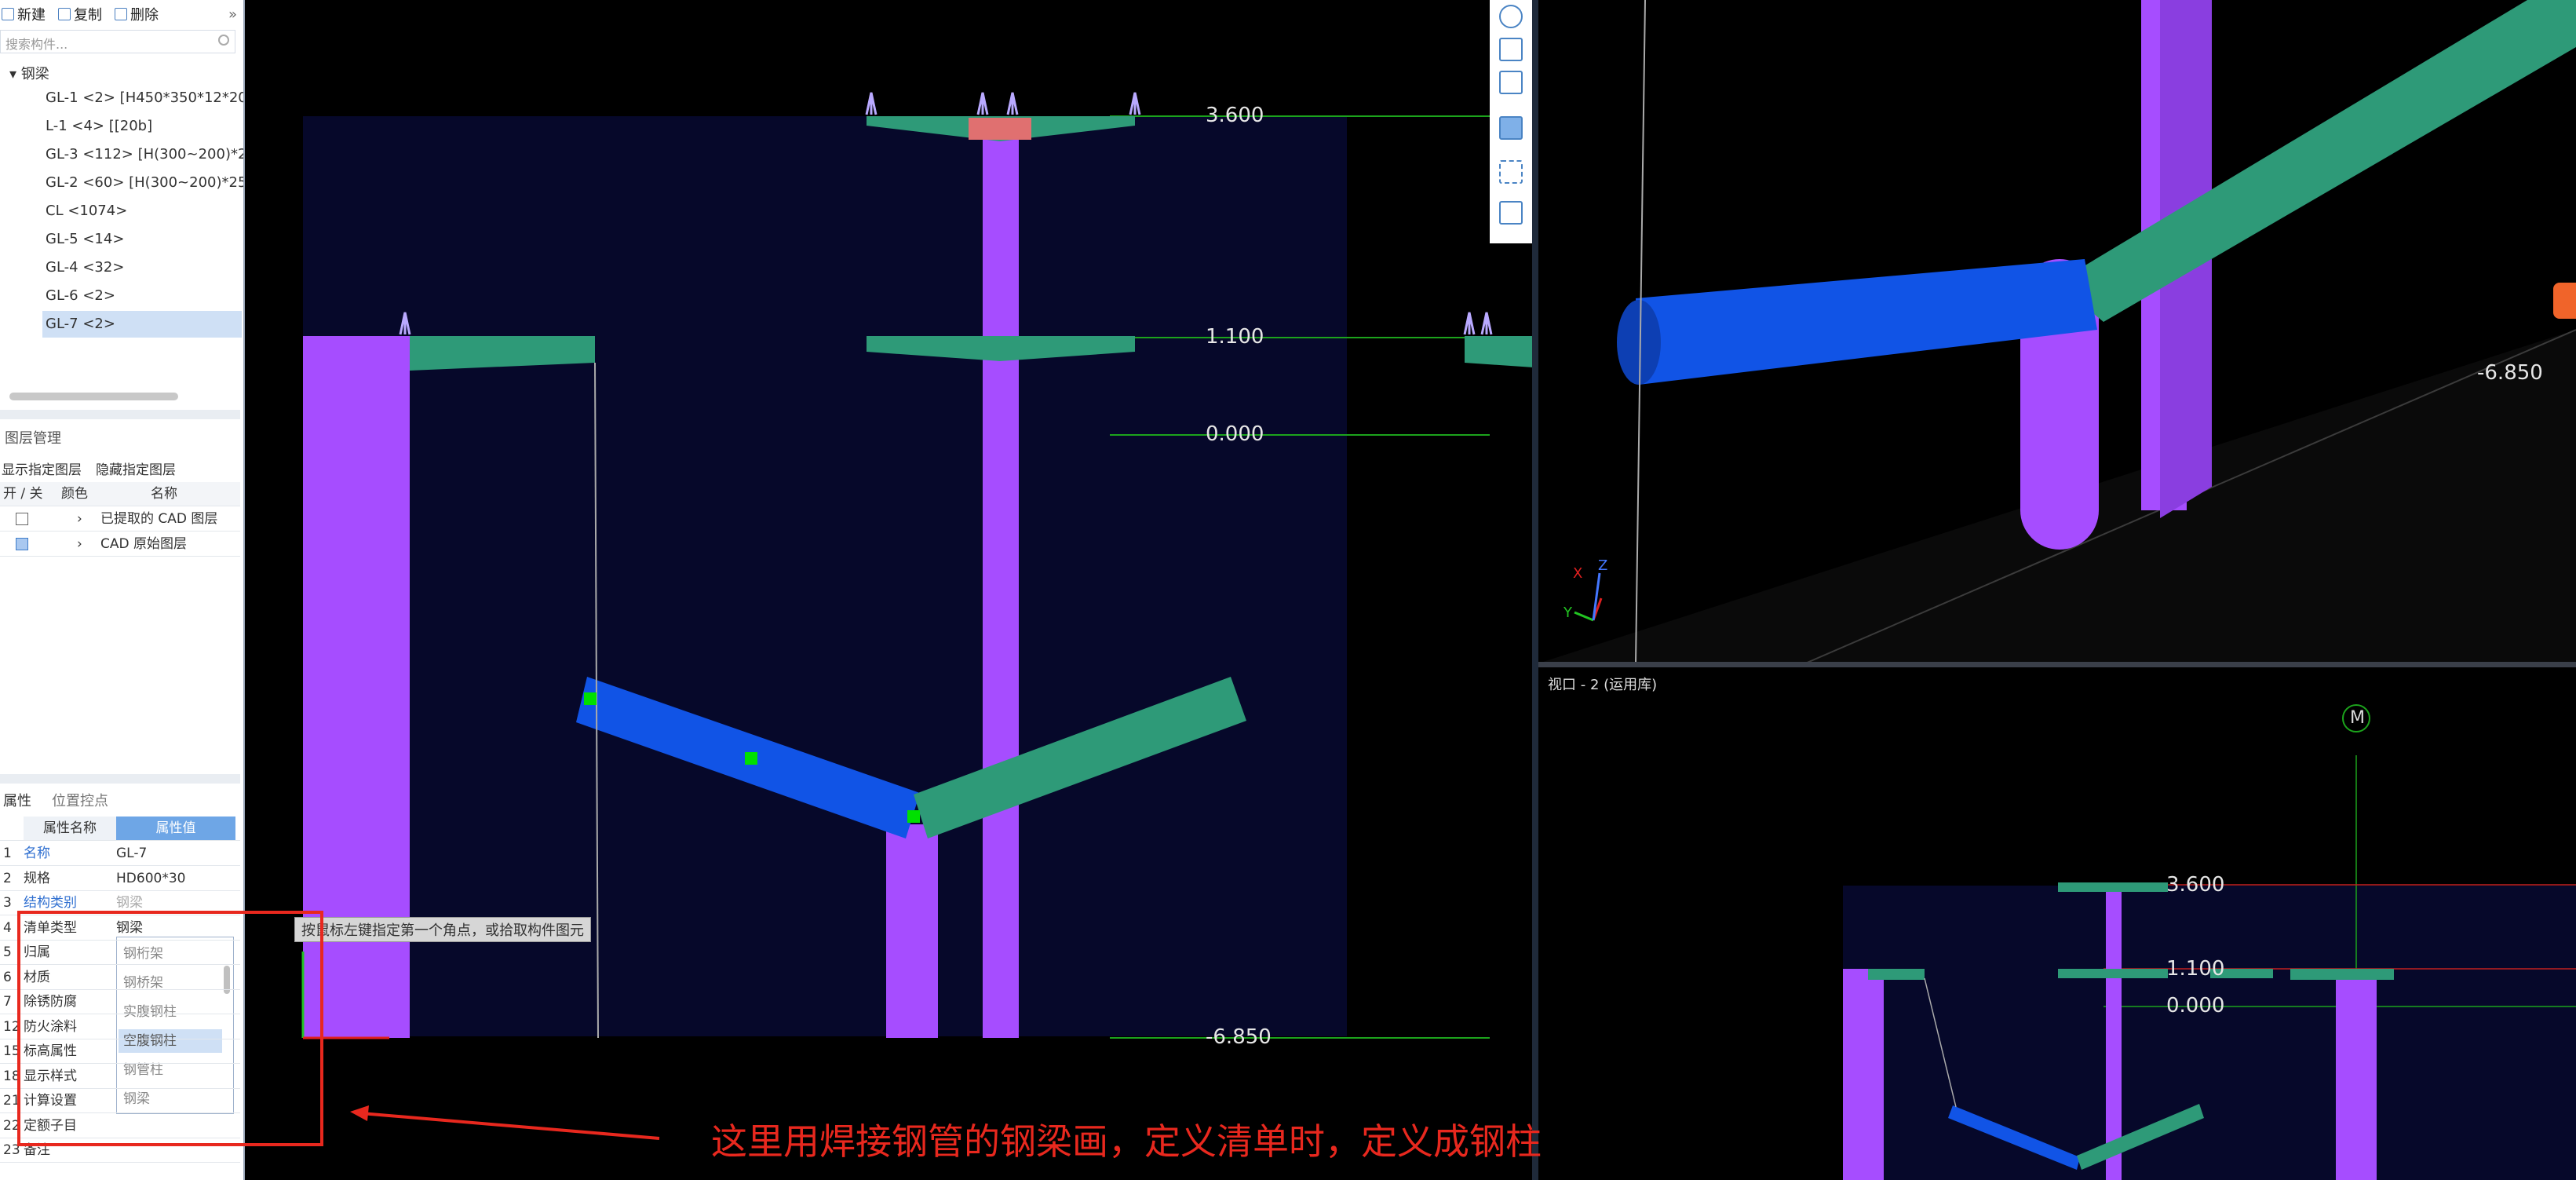  Describe the element at coordinates (70, 829) in the screenshot. I see `col-prop-name: 属性名称` at that location.